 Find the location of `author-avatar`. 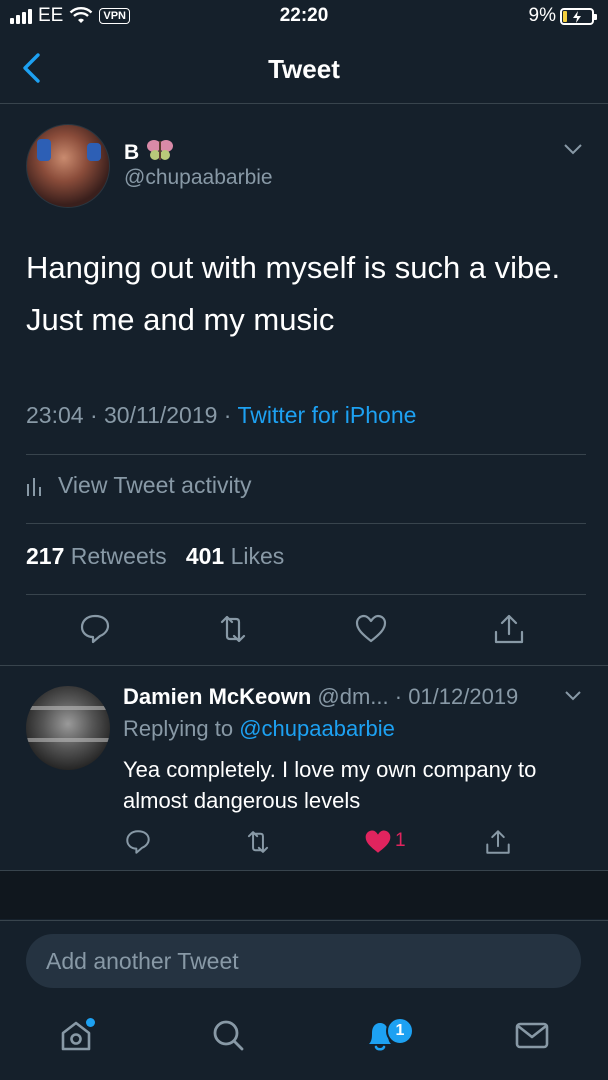

author-avatar is located at coordinates (68, 166).